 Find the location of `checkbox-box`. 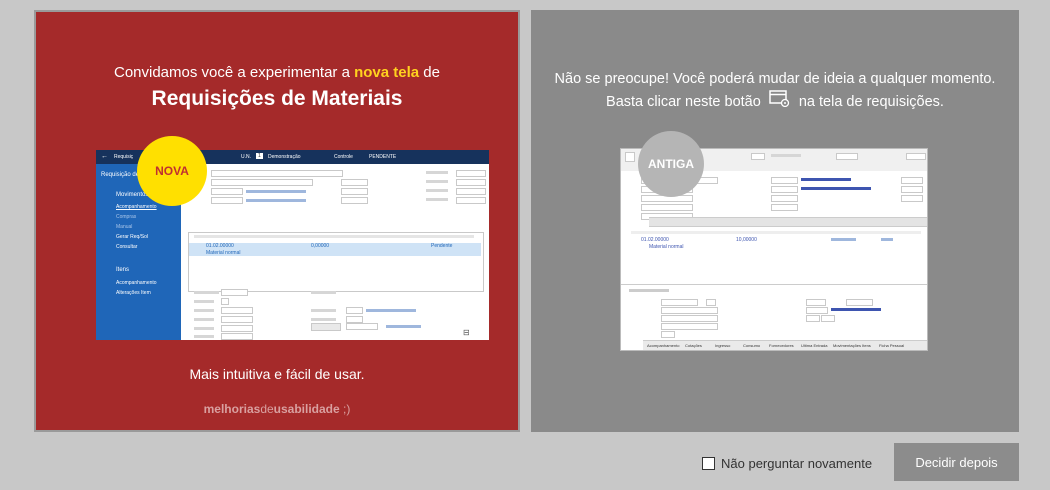

checkbox-box is located at coordinates (708, 463).